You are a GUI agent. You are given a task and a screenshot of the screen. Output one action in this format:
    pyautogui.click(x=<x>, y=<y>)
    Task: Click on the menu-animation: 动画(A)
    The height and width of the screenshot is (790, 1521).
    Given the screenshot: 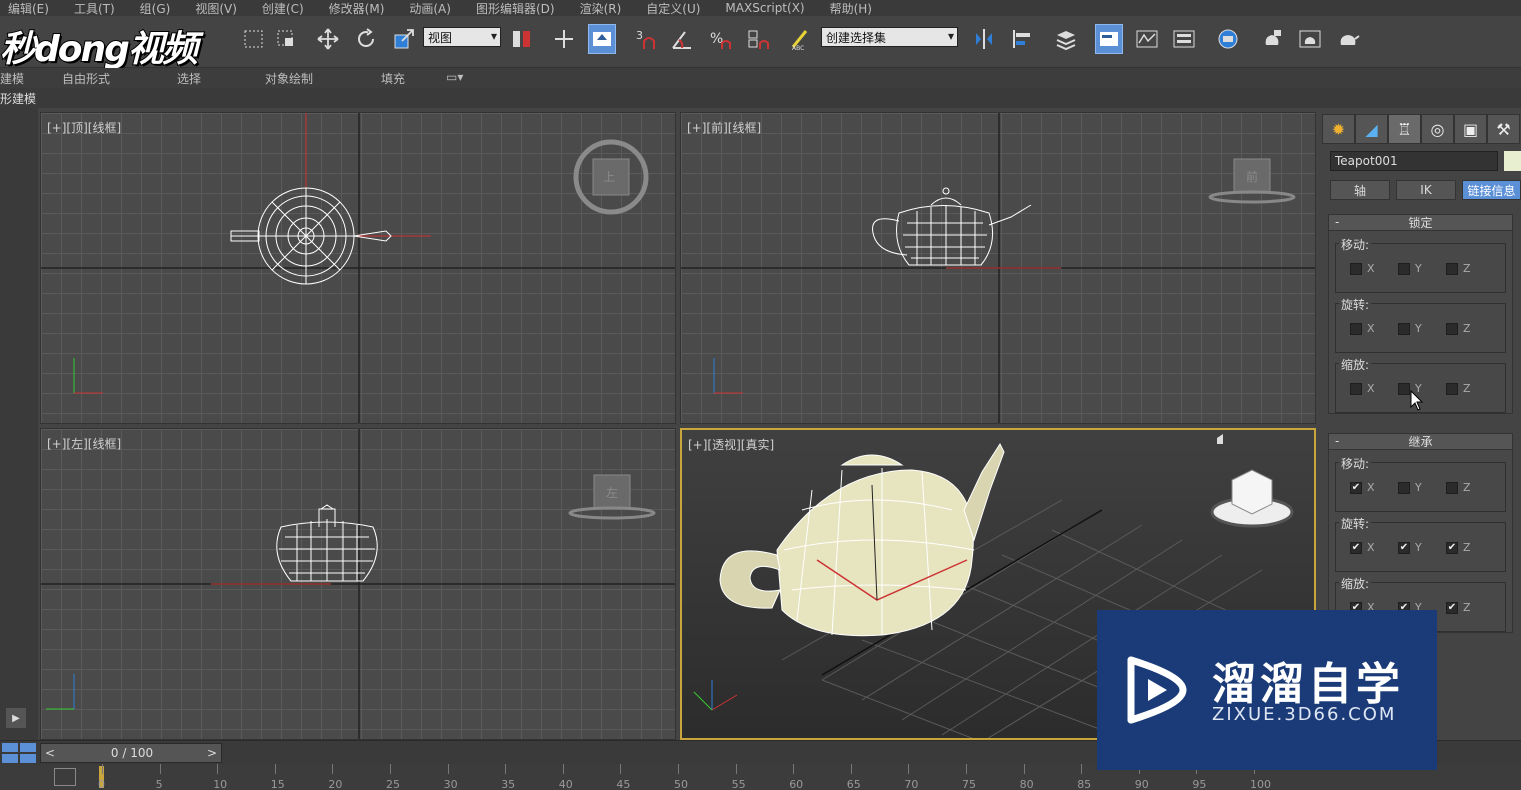 What is the action you would take?
    pyautogui.click(x=430, y=8)
    